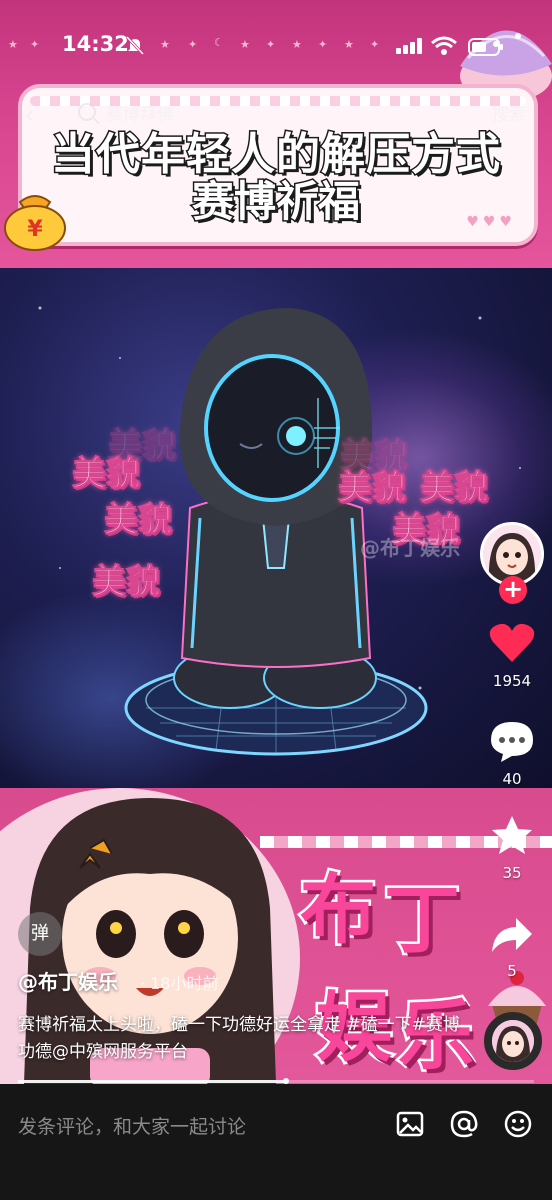 The image size is (552, 1200). I want to click on banner-subtitle: 赛博祈福, so click(275, 202).